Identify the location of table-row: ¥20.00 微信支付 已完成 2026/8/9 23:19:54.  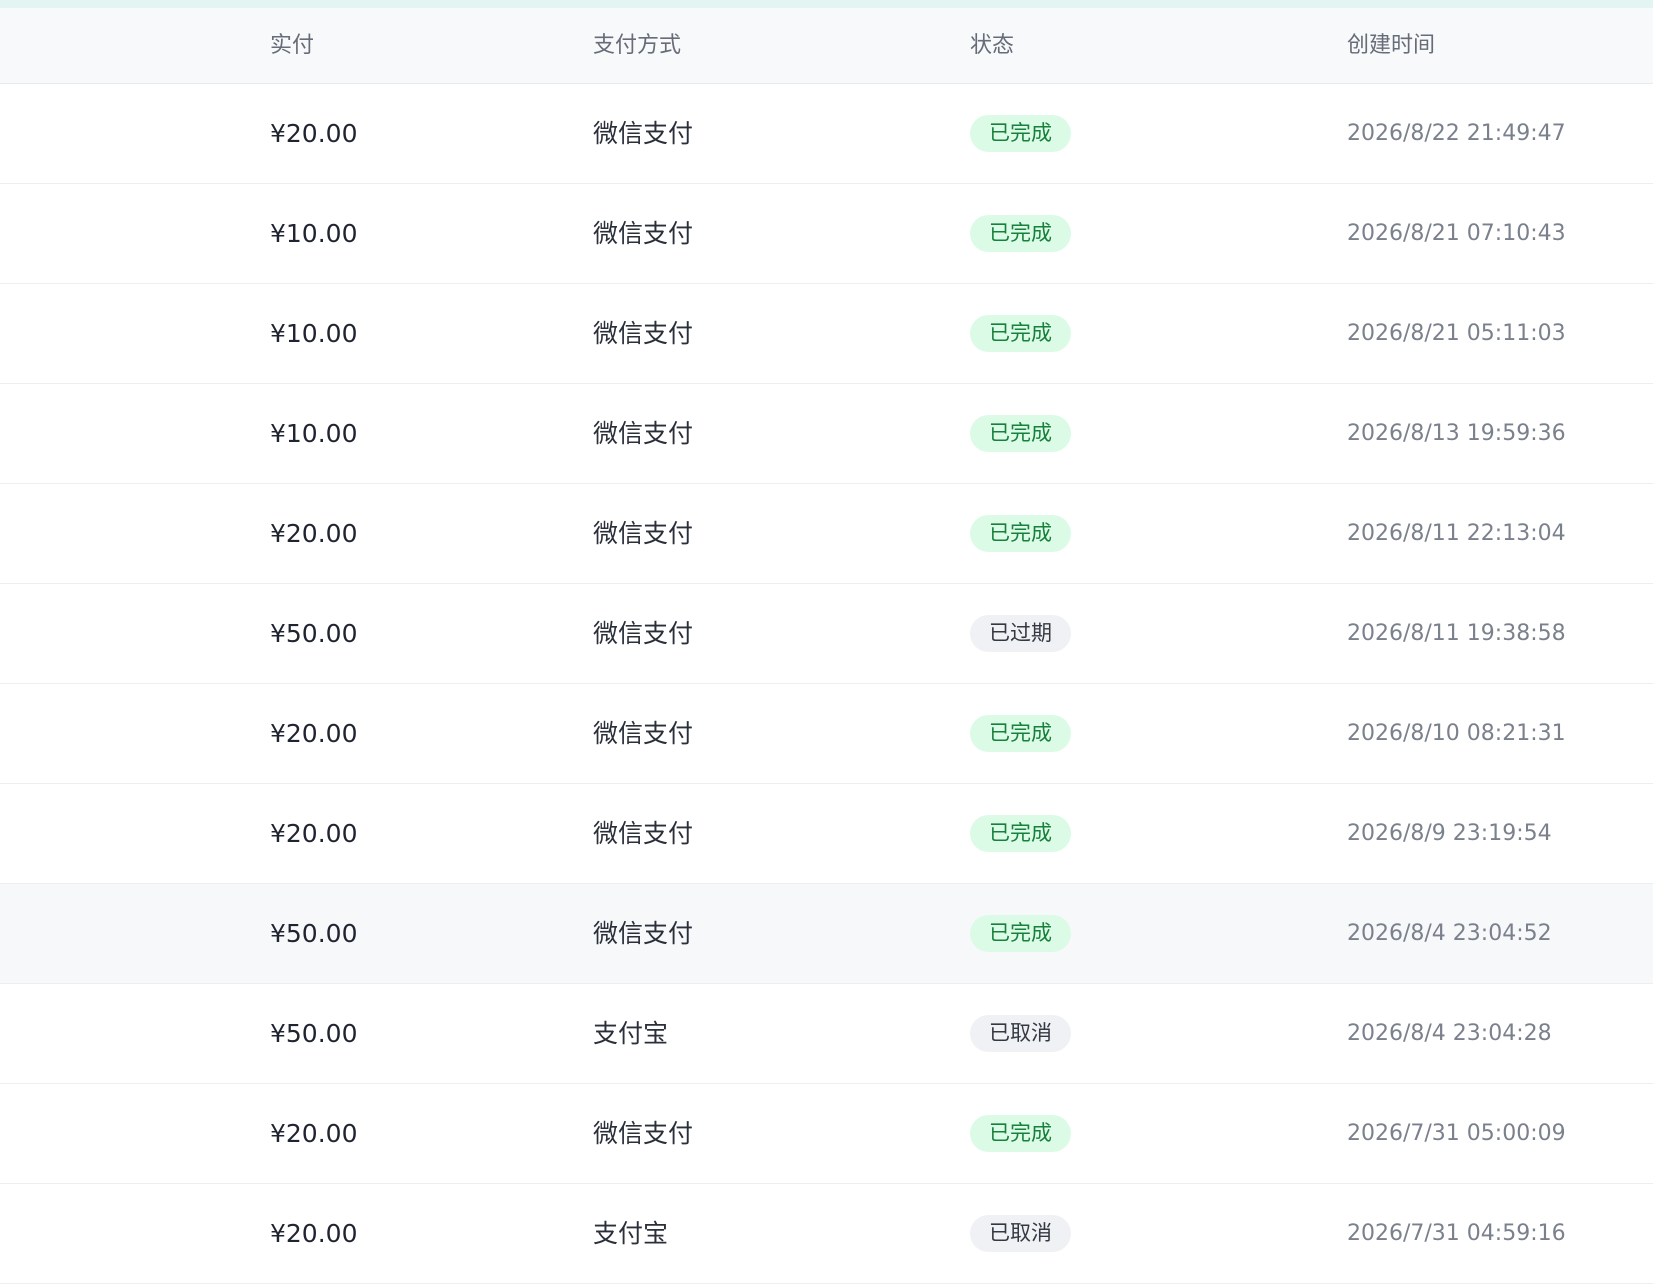
(826, 834).